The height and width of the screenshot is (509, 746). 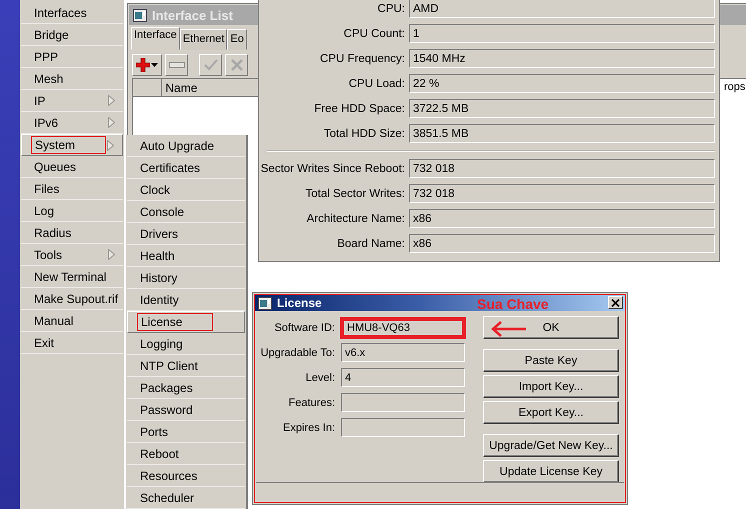 I want to click on field-label: CPU:, so click(x=391, y=8).